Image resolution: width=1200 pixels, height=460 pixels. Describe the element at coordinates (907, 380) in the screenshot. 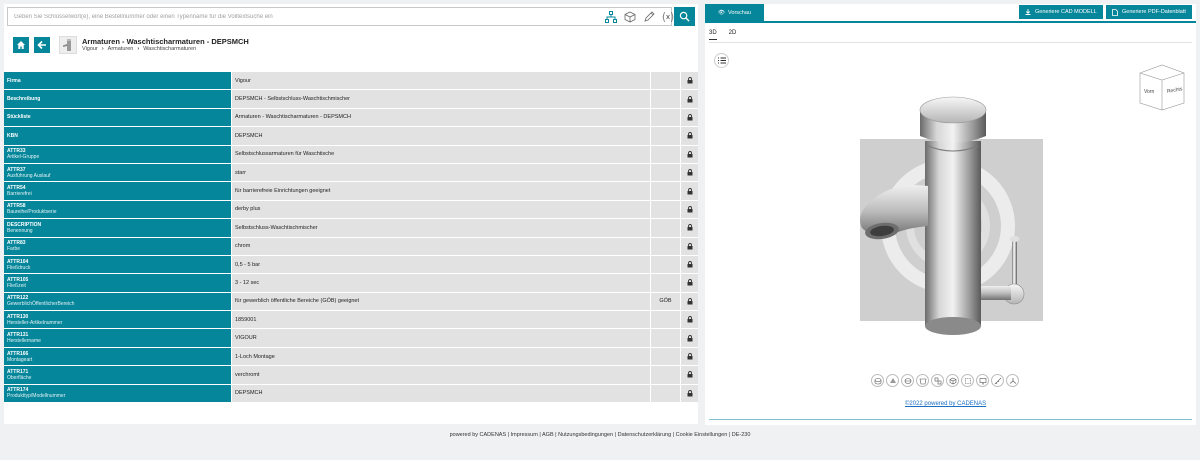

I see `wireframe-icon` at that location.